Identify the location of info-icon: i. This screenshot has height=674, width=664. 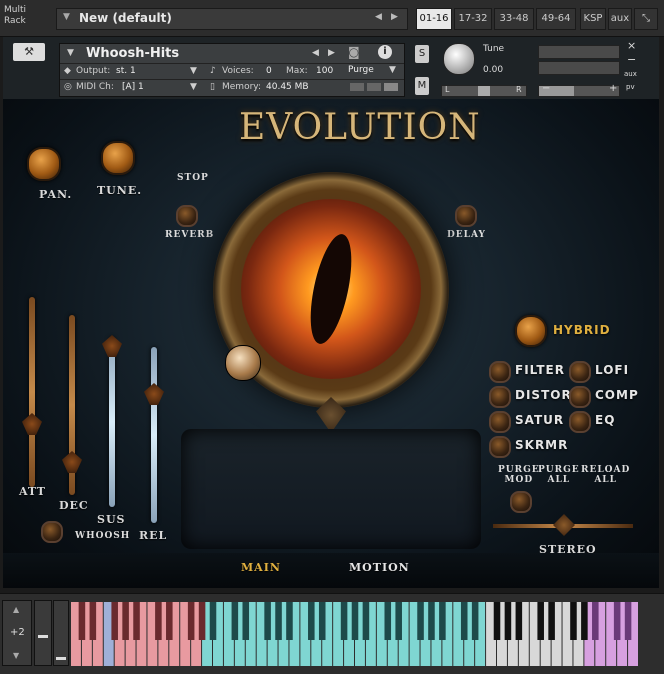
(385, 52).